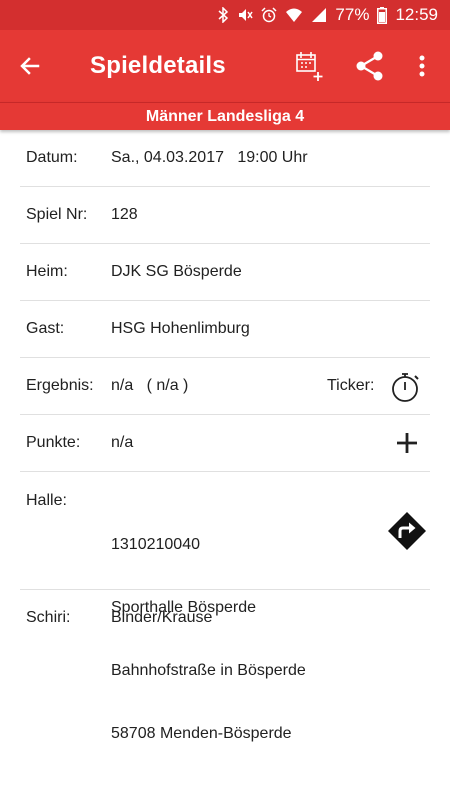  Describe the element at coordinates (150, 385) in the screenshot. I see `ergebnis-value: n/a ( n/a )` at that location.